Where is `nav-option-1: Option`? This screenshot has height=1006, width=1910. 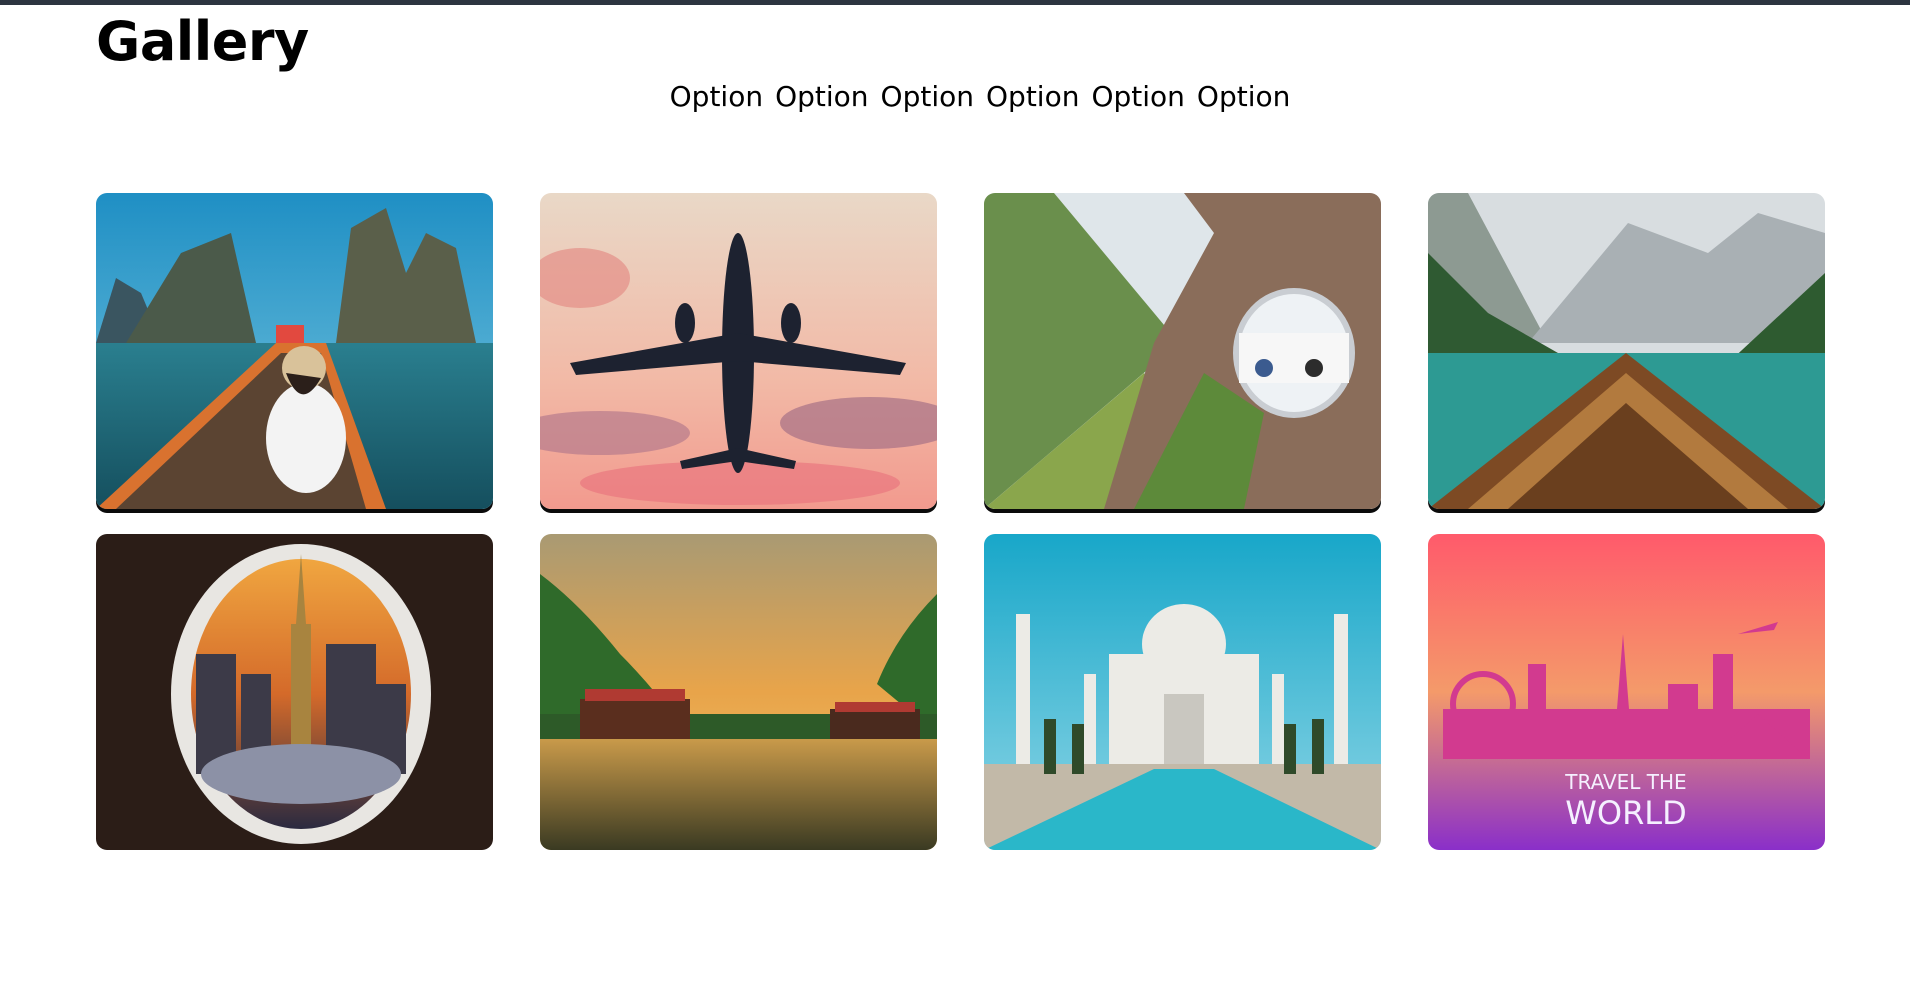
nav-option-1: Option is located at coordinates (716, 96).